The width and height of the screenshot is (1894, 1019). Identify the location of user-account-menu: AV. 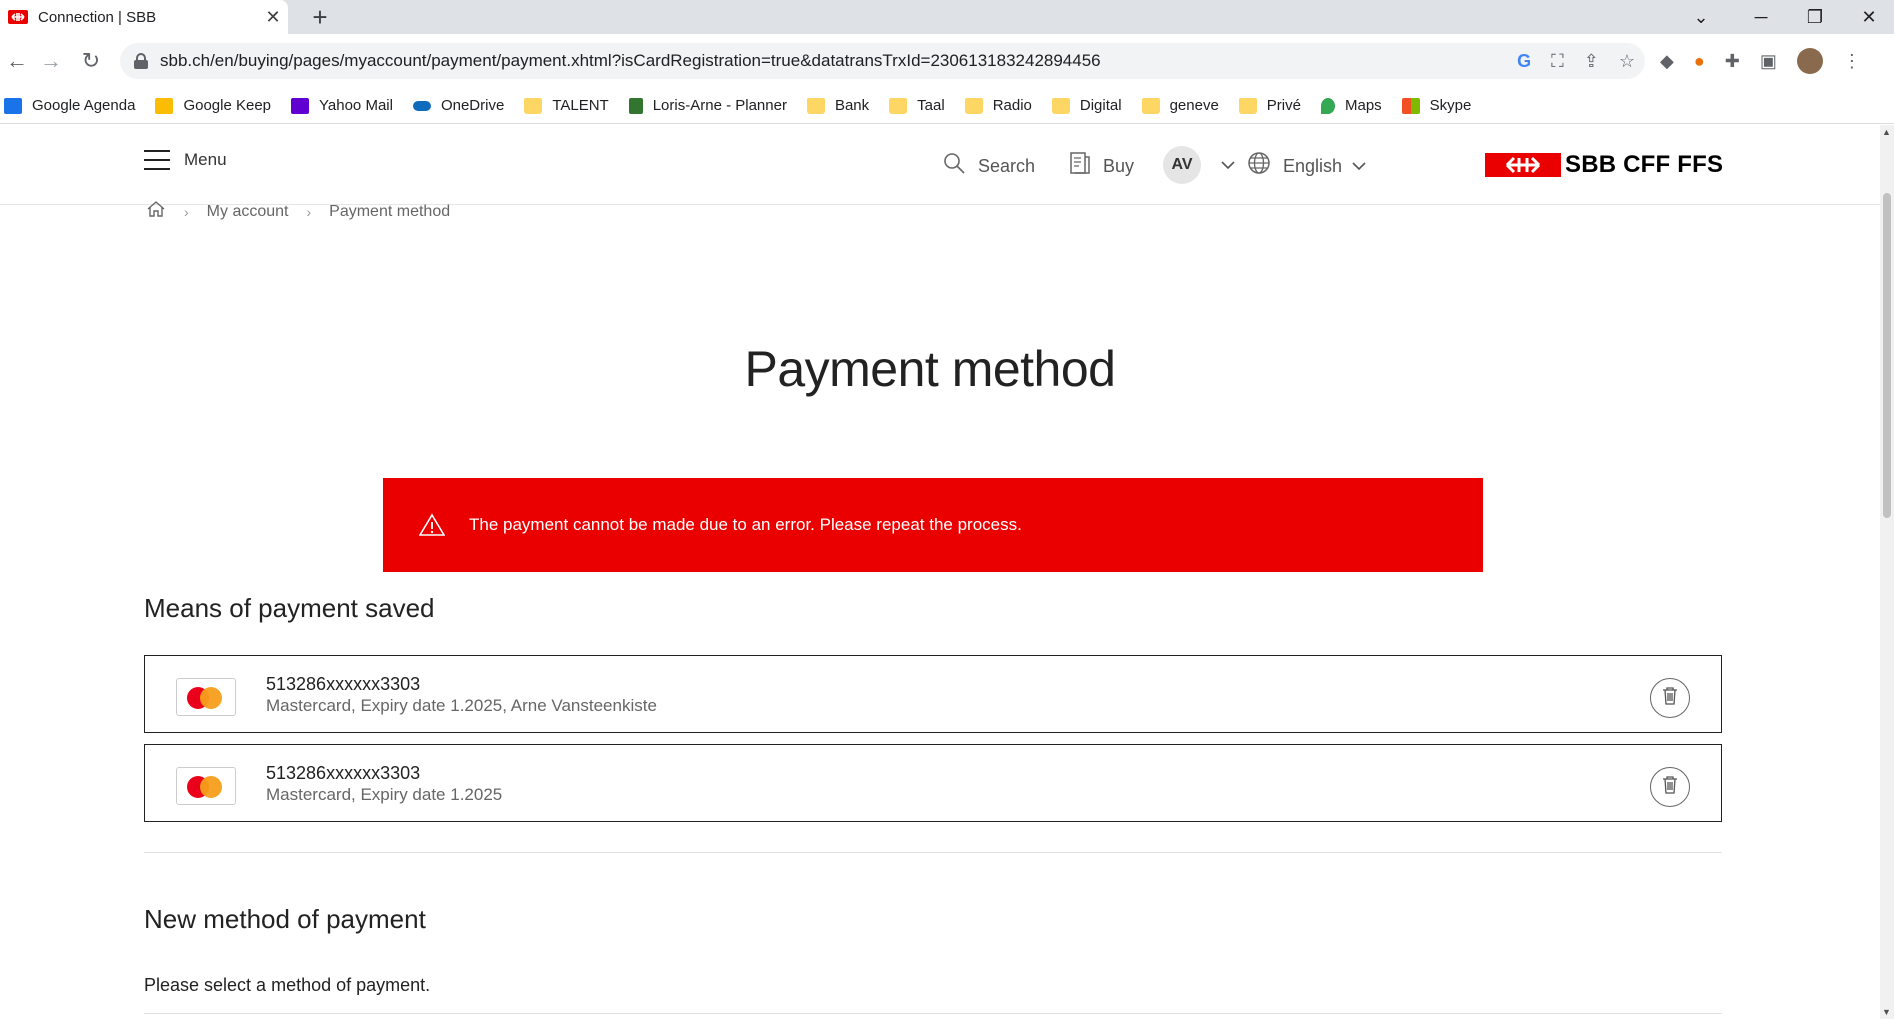
(1199, 165).